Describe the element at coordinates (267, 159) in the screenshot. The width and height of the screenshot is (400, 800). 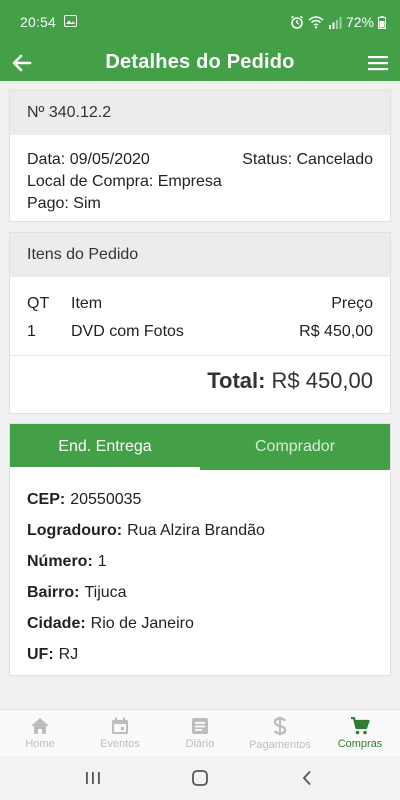
I see `status-label: Status:` at that location.